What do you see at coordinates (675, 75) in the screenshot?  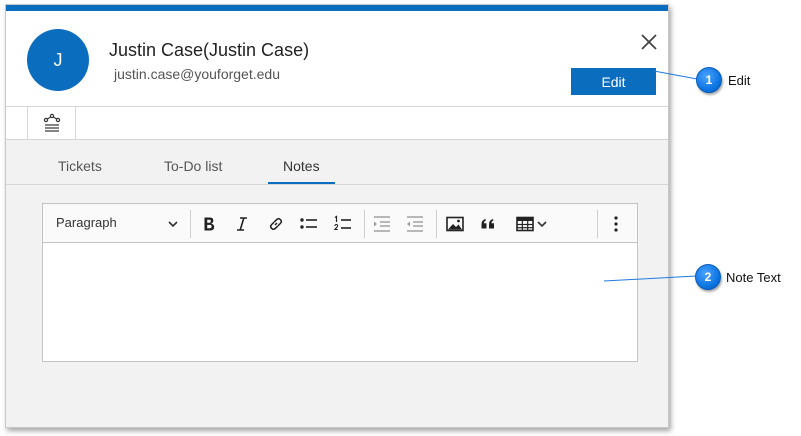 I see `callout-1-line` at bounding box center [675, 75].